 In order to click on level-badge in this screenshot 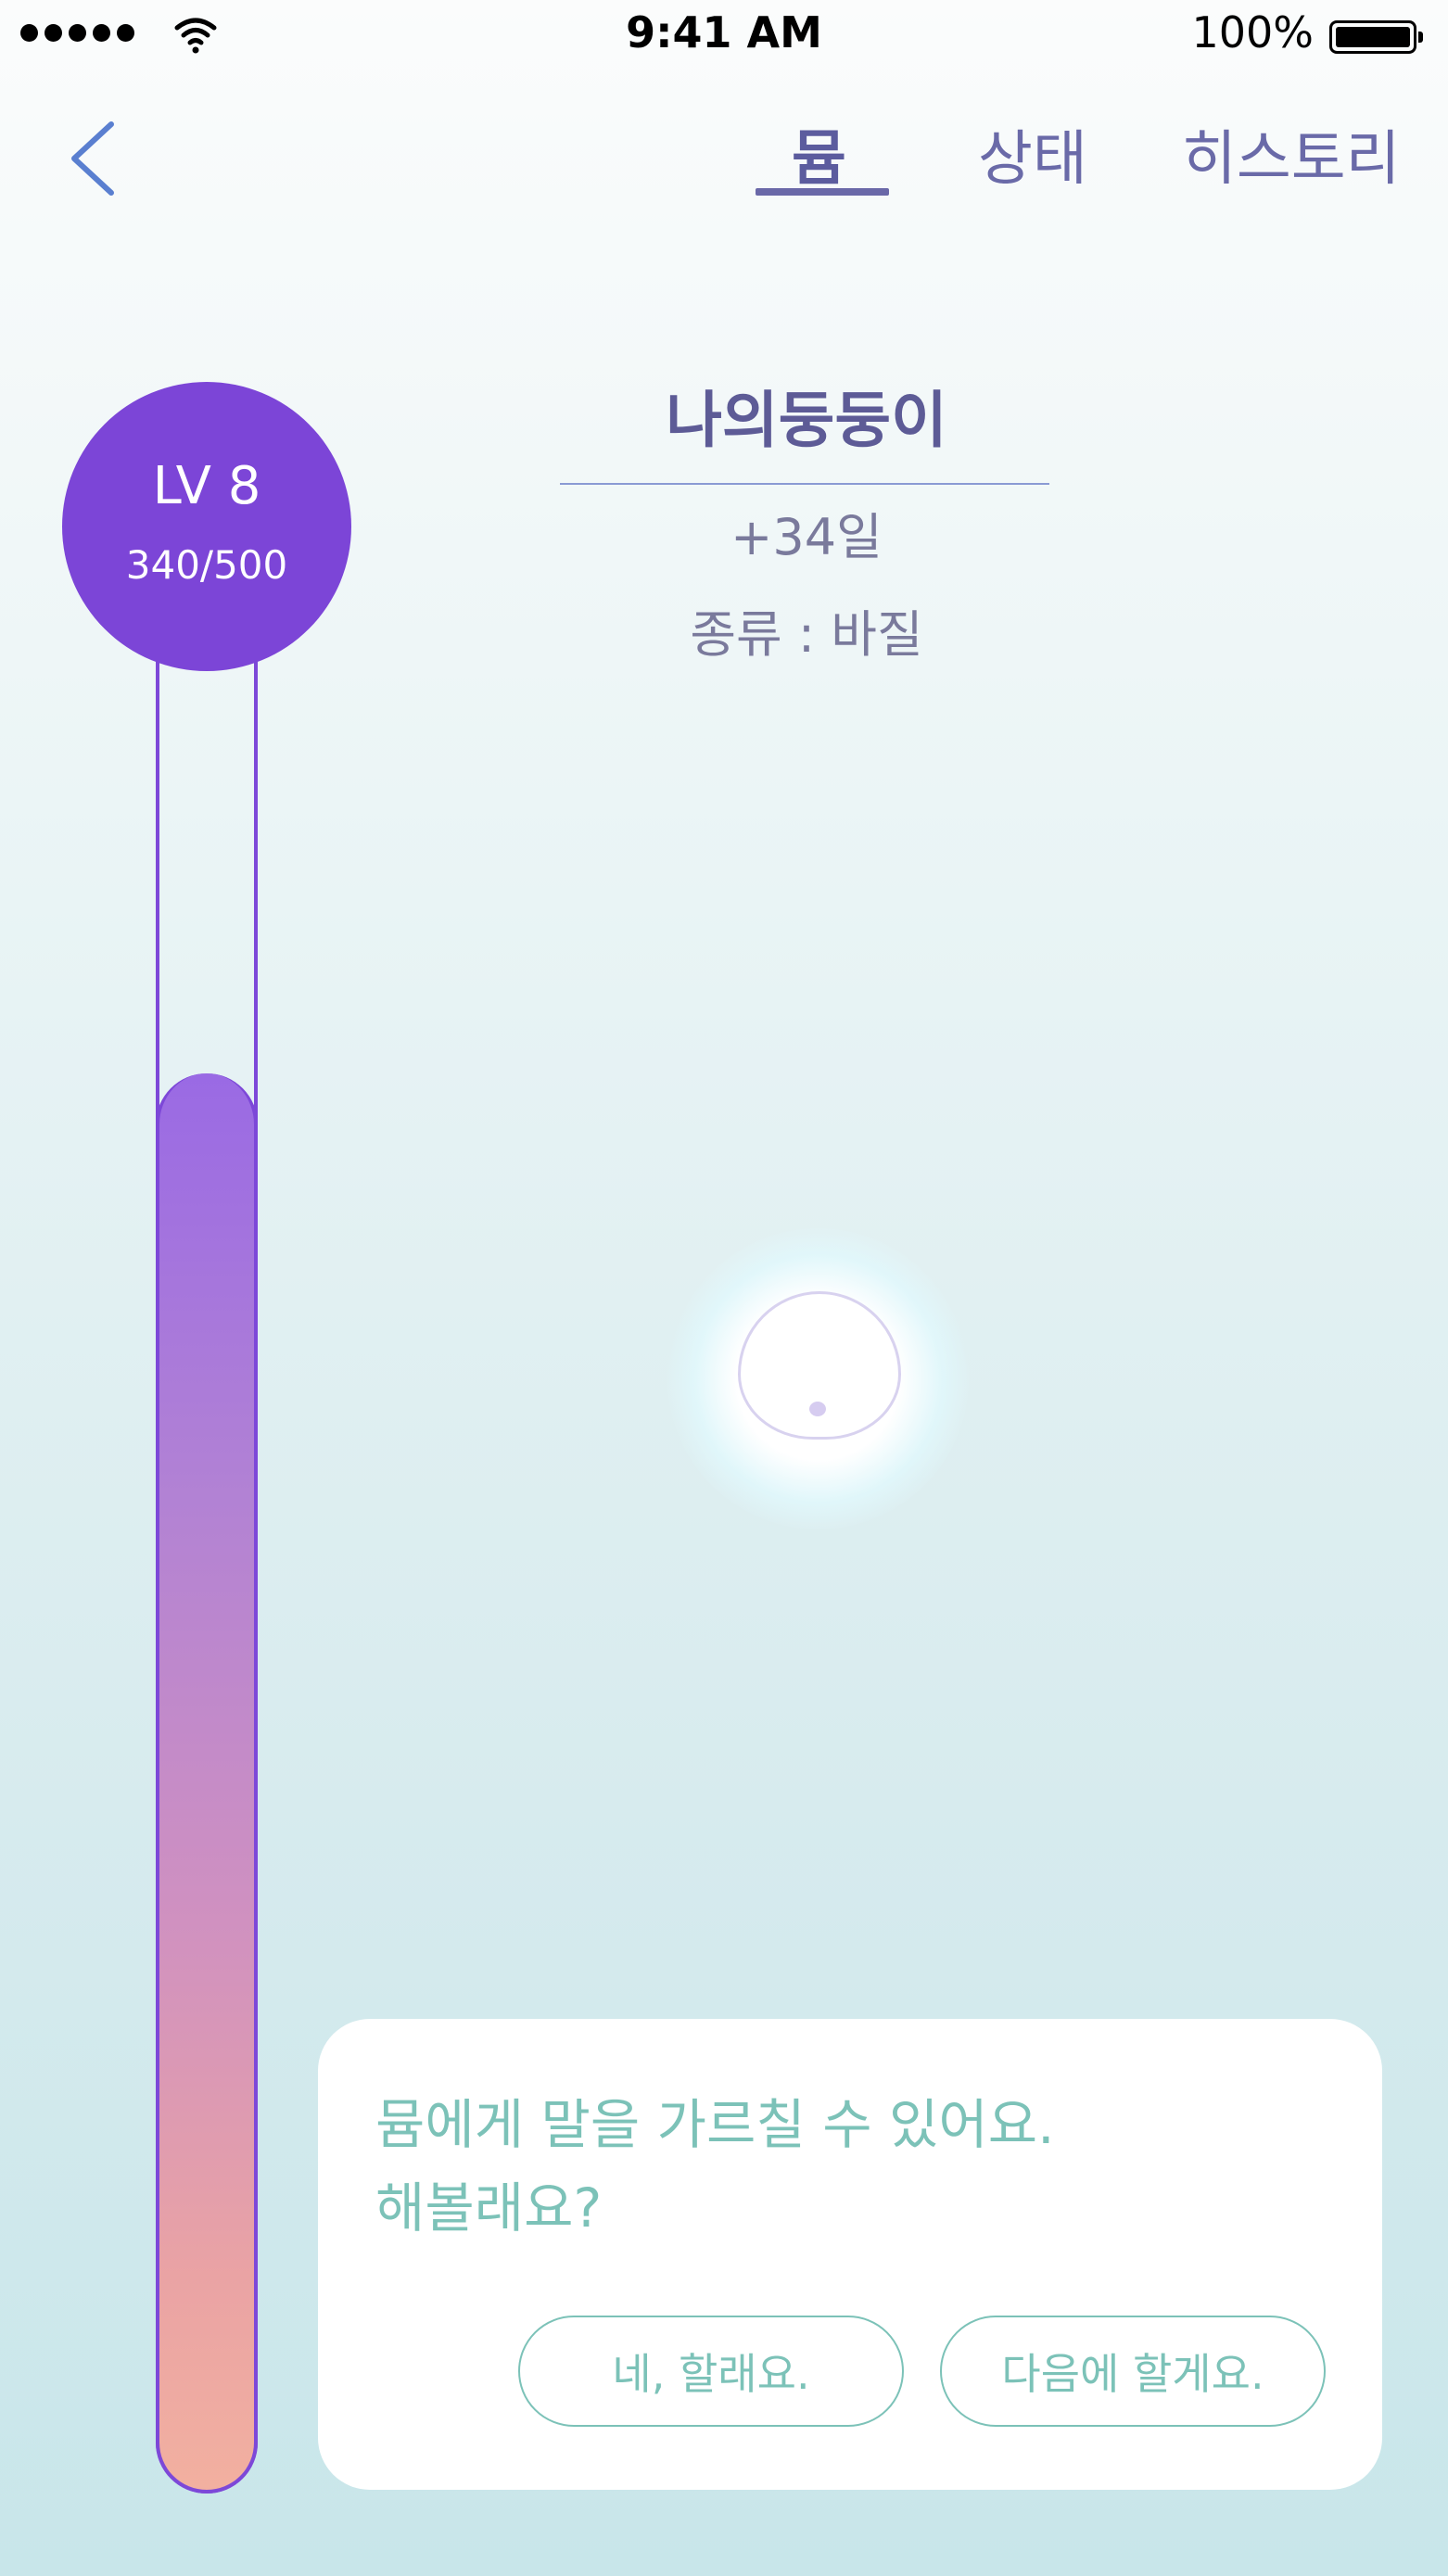, I will do `click(207, 526)`.